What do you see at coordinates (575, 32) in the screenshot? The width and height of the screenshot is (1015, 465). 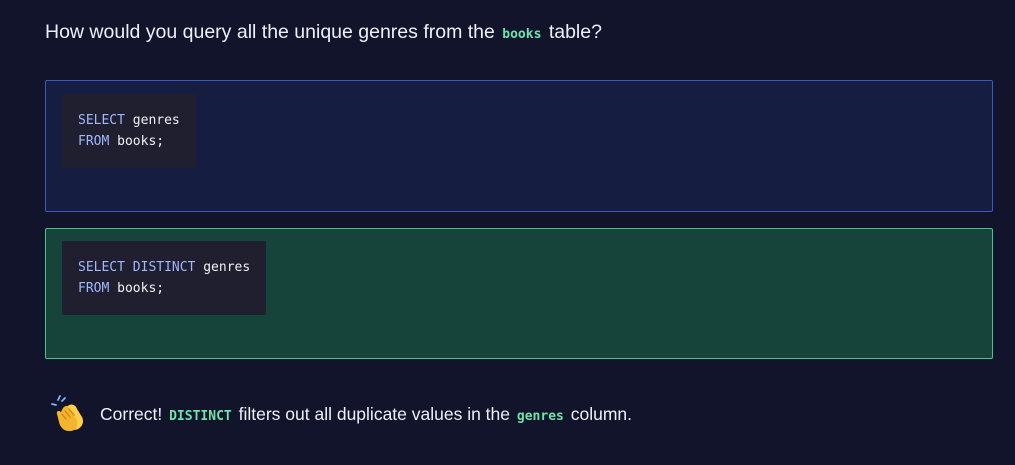 I see `question-suffix: table?` at bounding box center [575, 32].